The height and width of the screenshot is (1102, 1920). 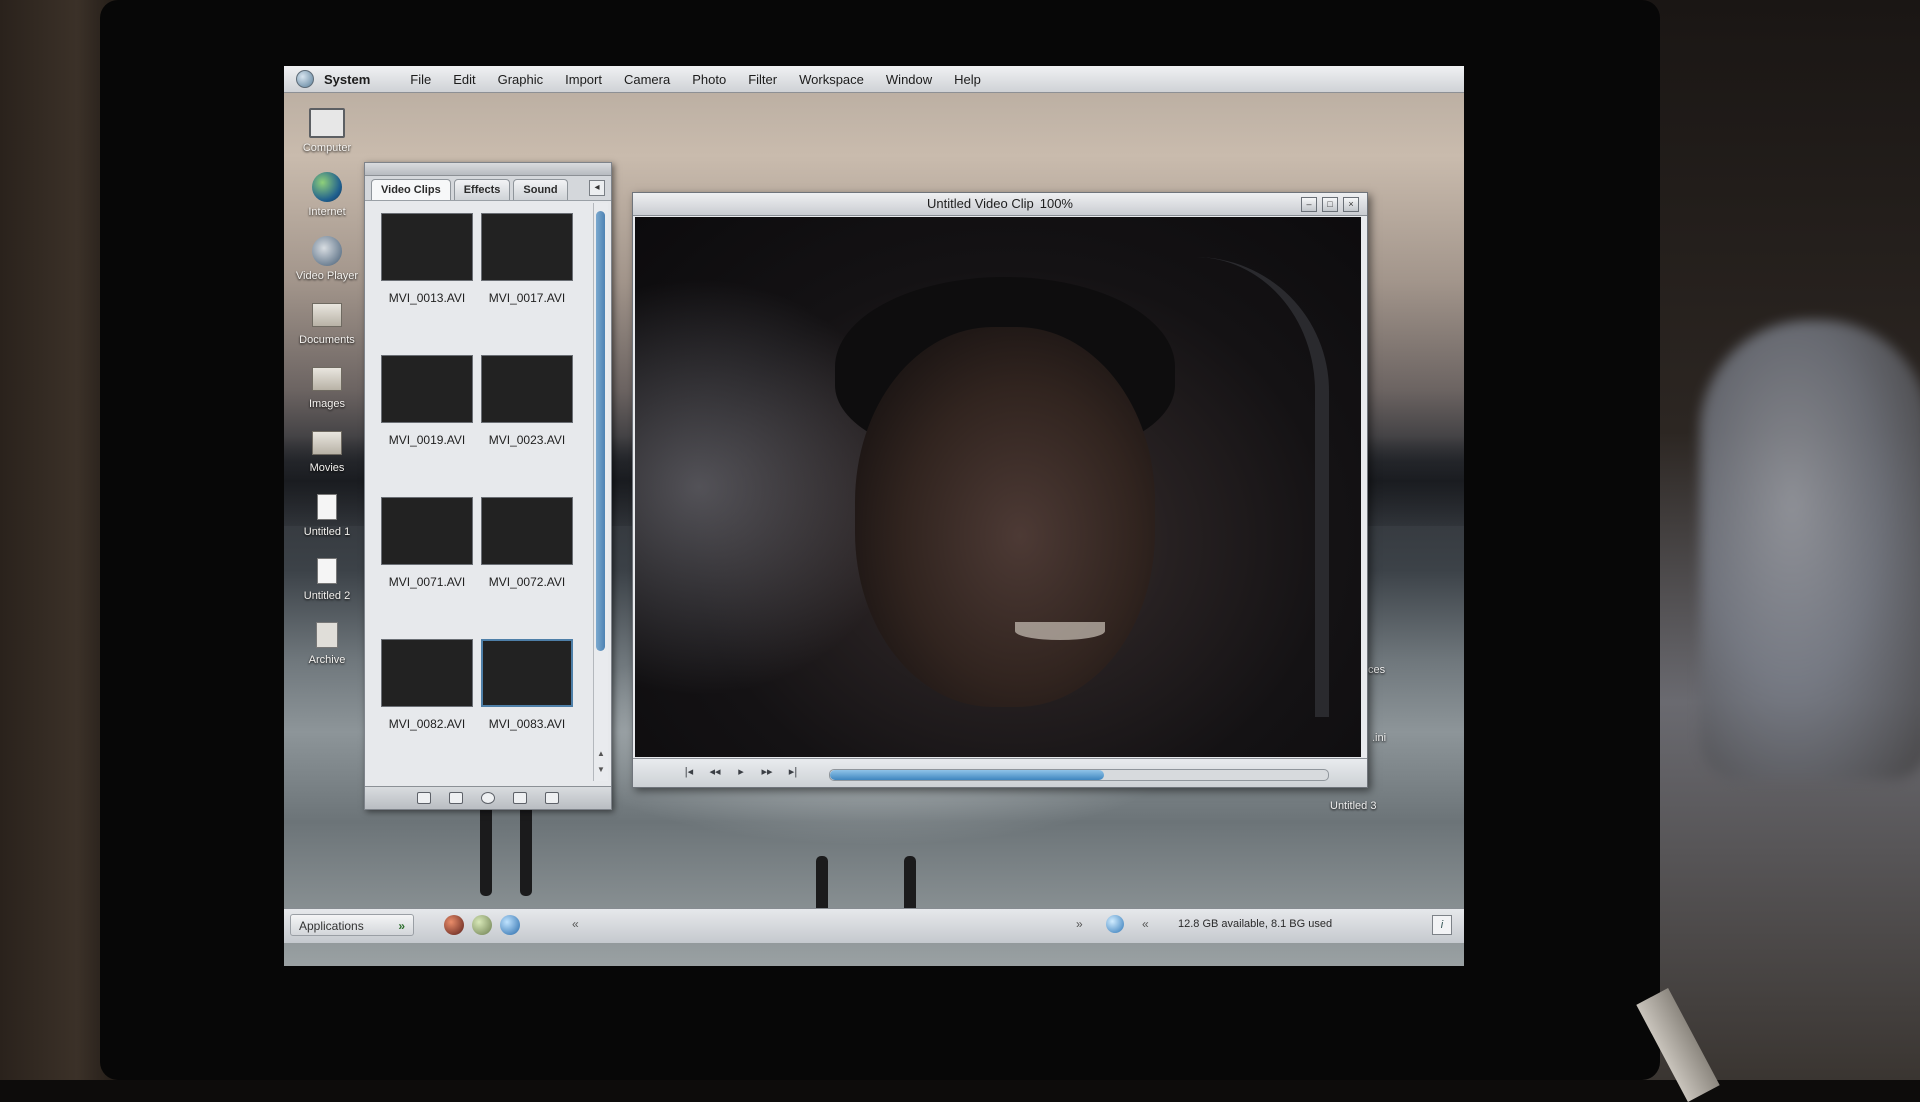 What do you see at coordinates (1255, 924) in the screenshot?
I see `disk-status: 12.8 GB available, 8.1 BG used` at bounding box center [1255, 924].